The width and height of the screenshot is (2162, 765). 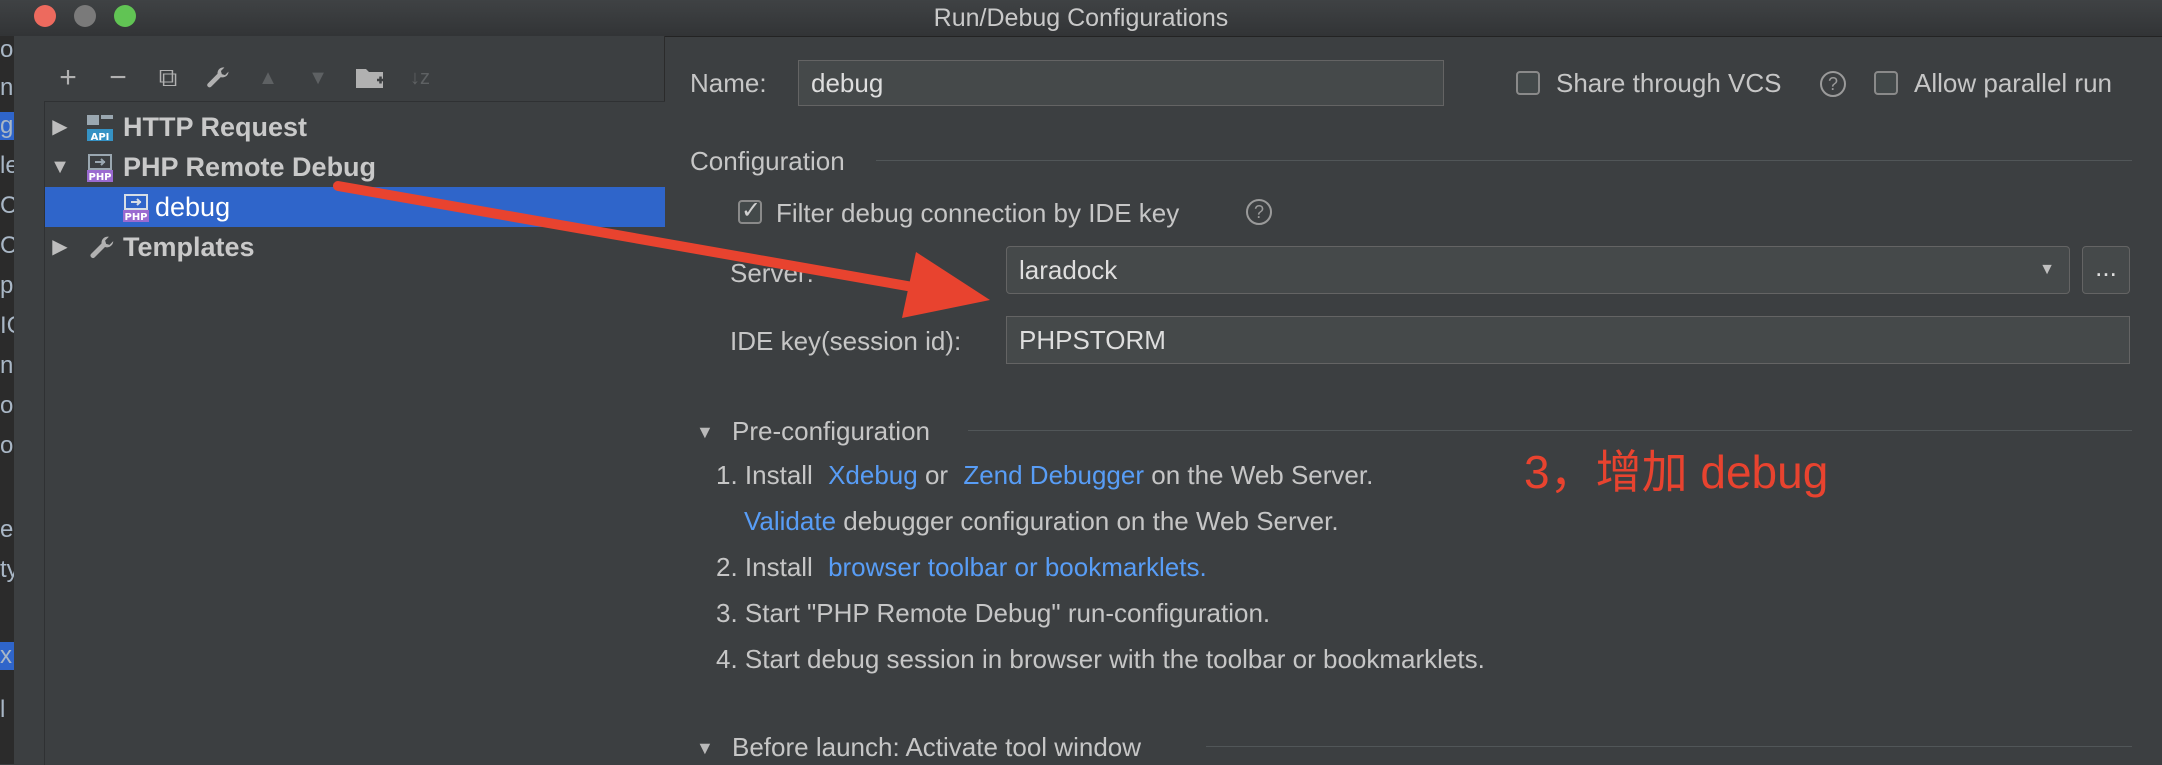 I want to click on annotation-arrow, so click(x=661, y=249).